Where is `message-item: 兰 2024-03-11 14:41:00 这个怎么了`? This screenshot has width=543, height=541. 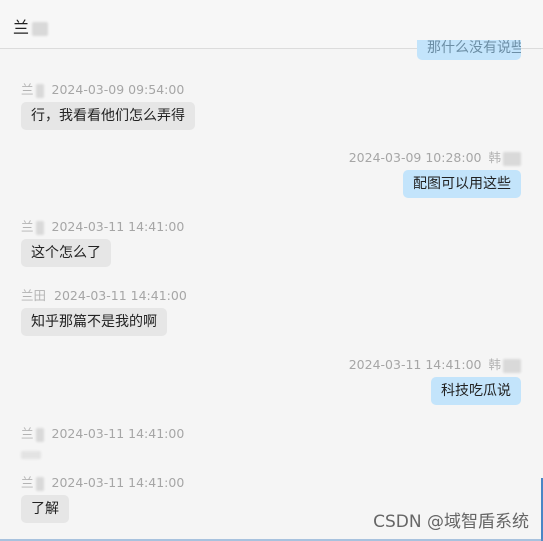 message-item: 兰 2024-03-11 14:41:00 这个怎么了 is located at coordinates (102, 242).